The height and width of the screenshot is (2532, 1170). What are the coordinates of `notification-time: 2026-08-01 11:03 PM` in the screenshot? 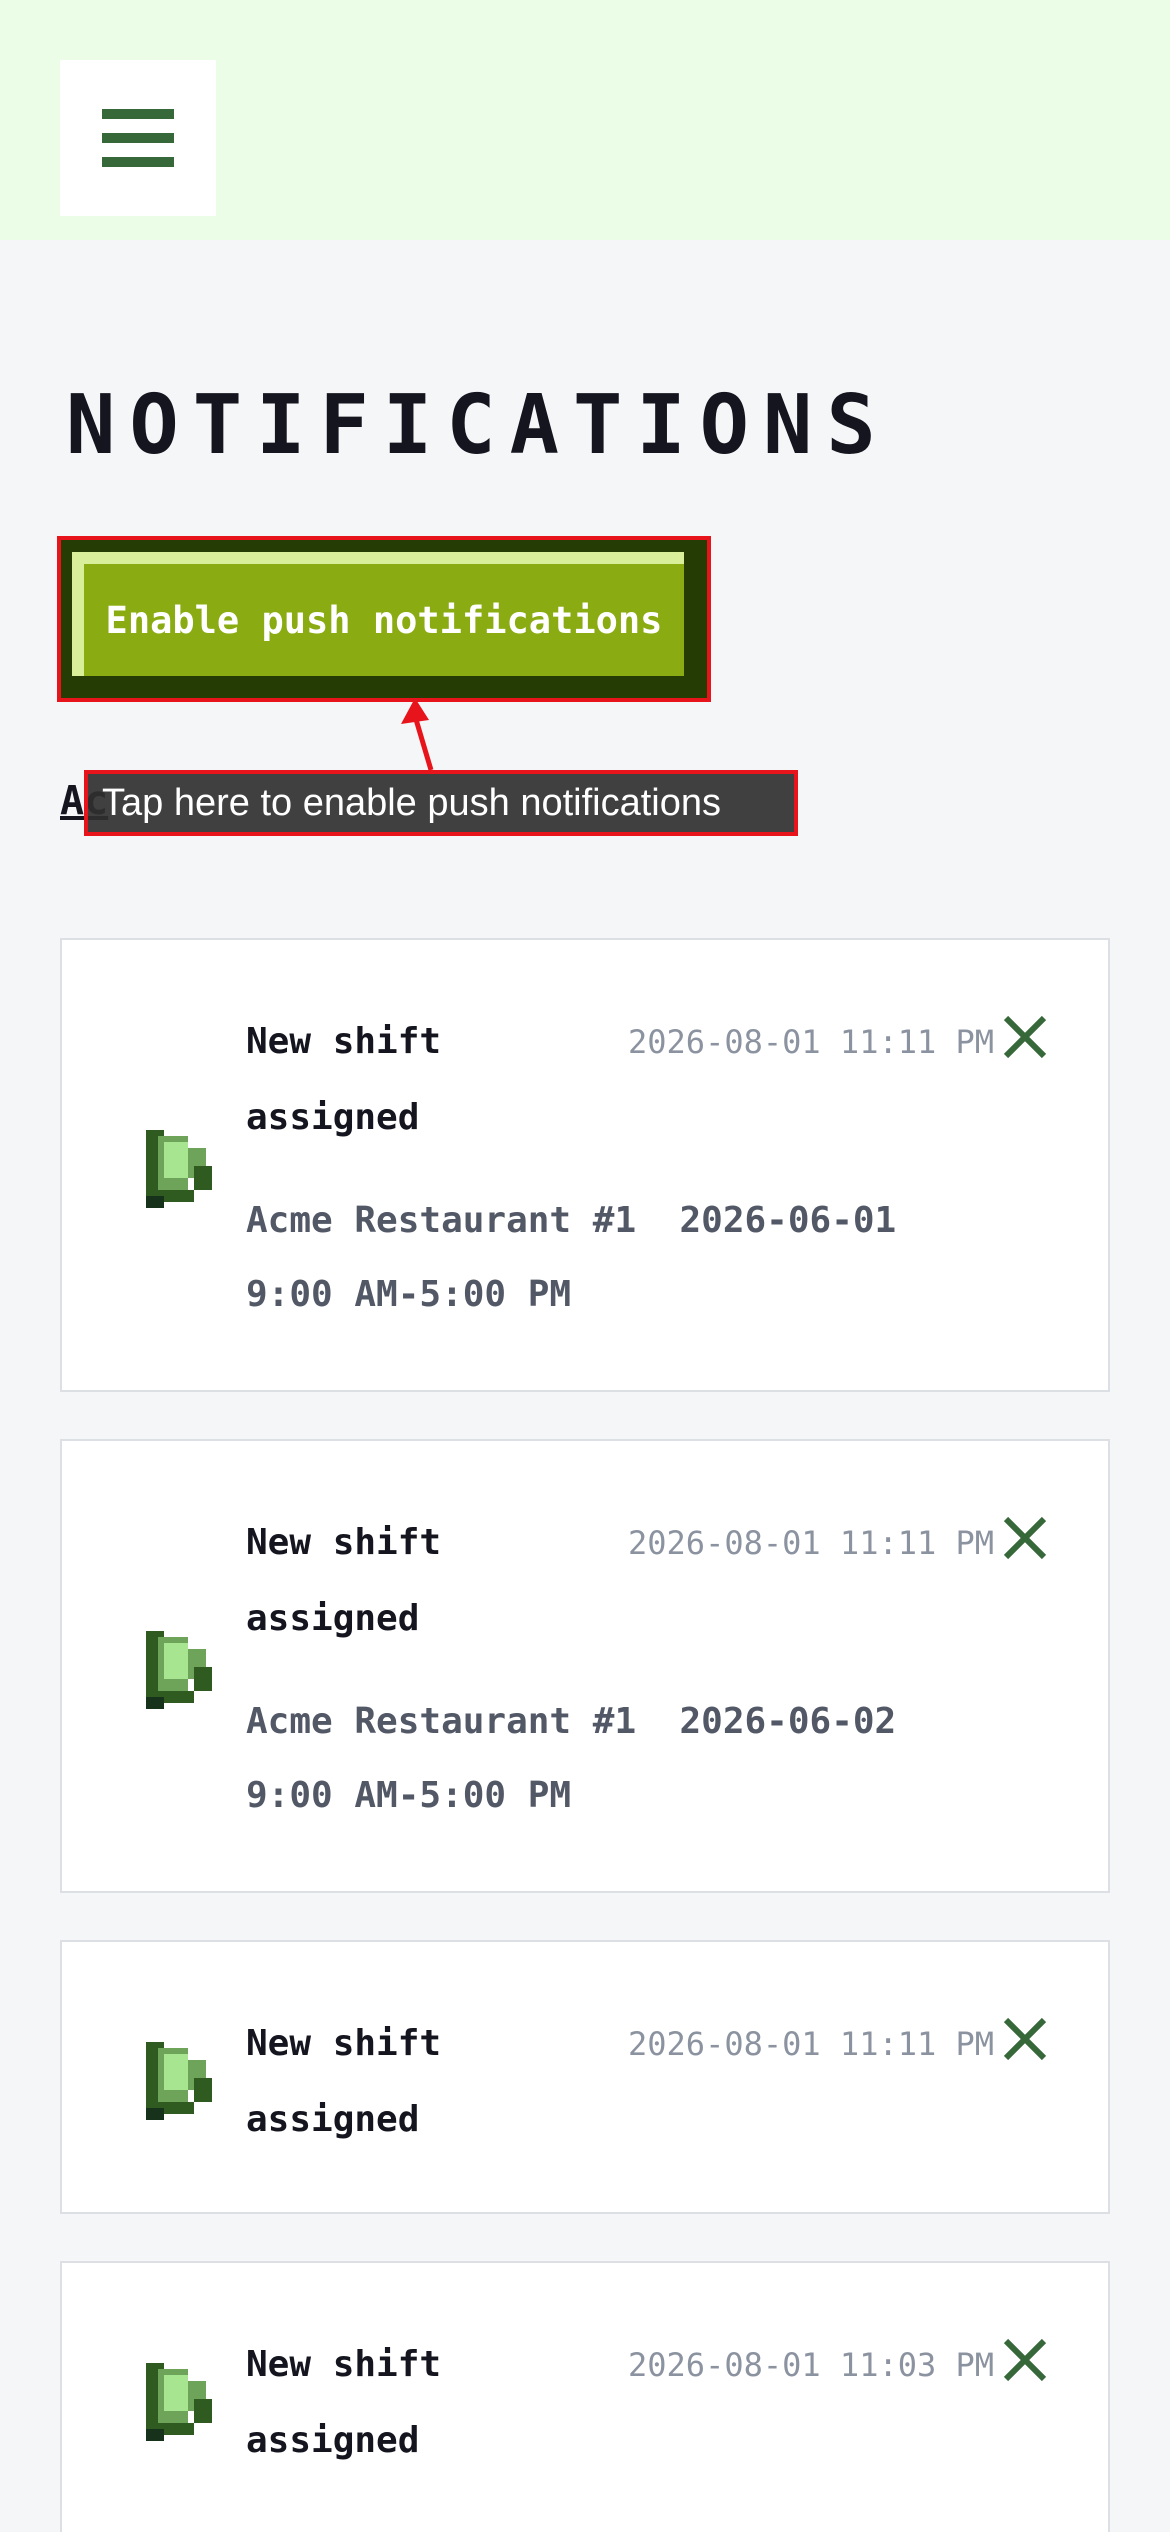 It's located at (811, 2365).